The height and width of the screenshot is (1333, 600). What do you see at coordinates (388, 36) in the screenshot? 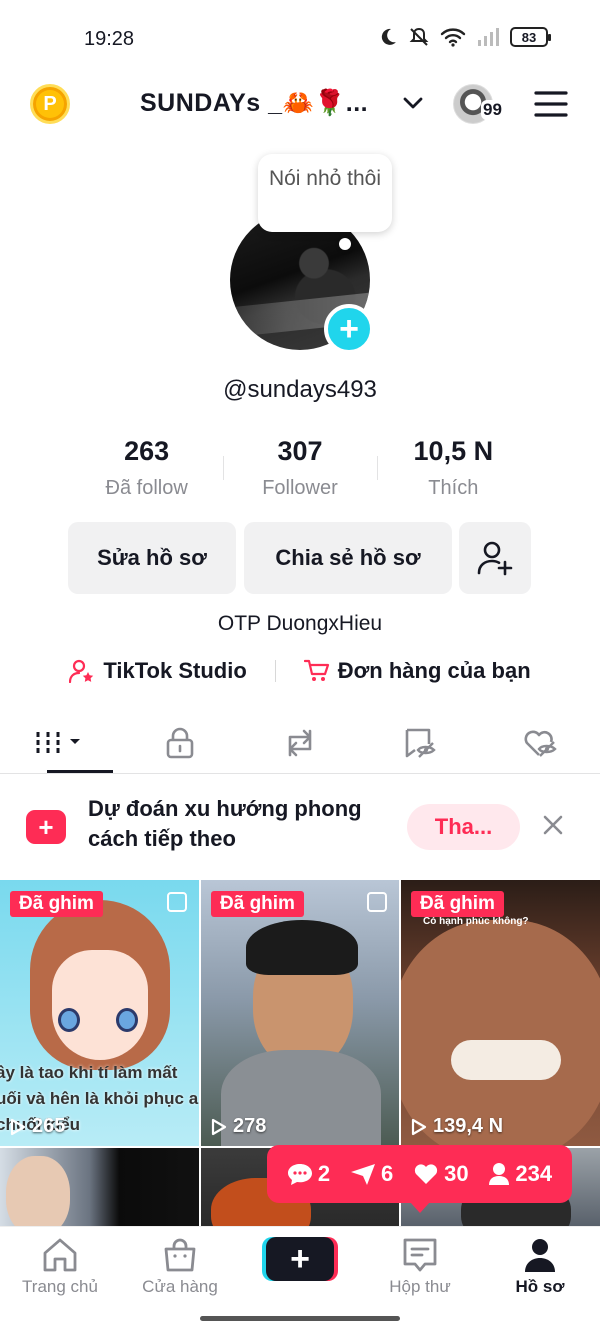
I see `moon-icon` at bounding box center [388, 36].